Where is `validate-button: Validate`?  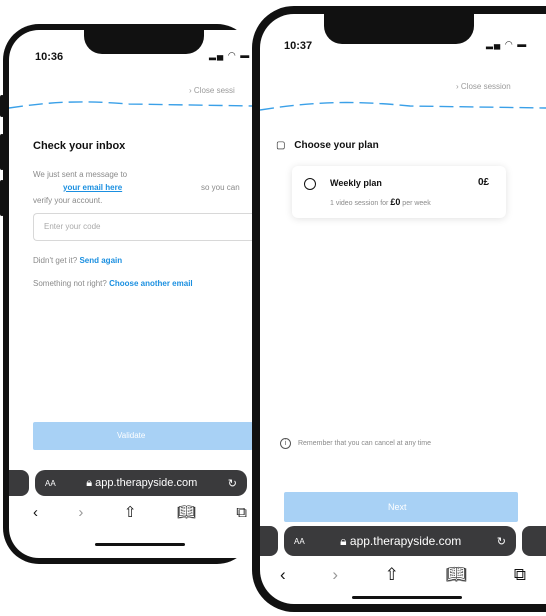 validate-button: Validate is located at coordinates (143, 436).